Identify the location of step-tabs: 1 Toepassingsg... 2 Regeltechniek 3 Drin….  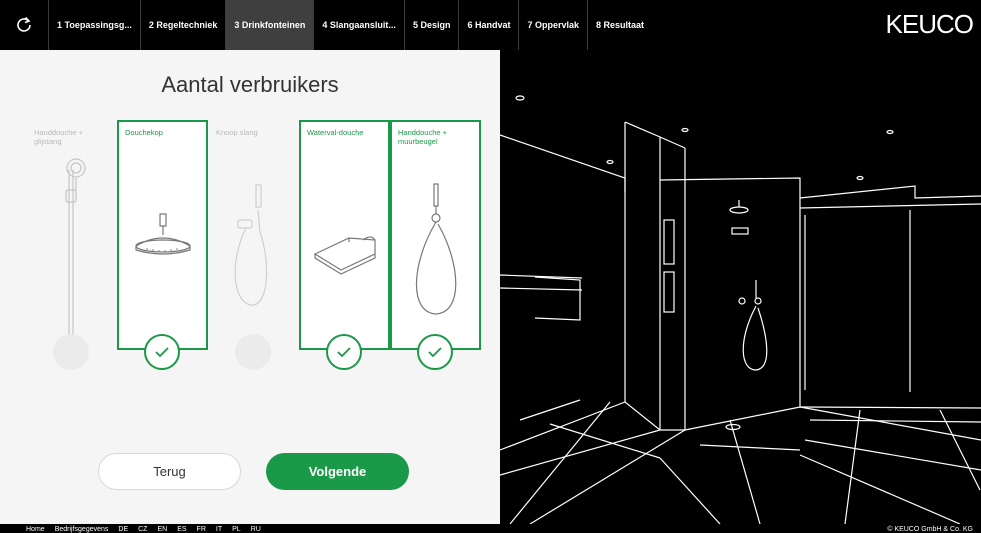
(350, 25).